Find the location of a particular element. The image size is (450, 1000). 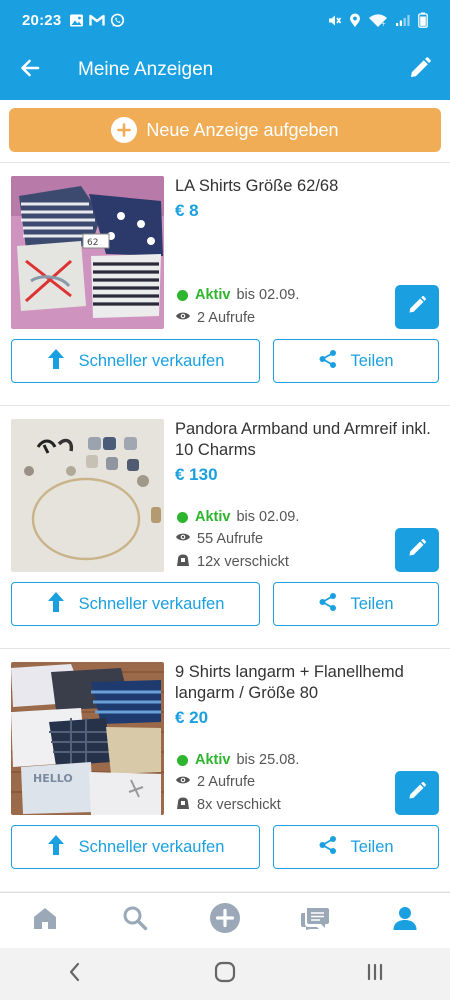

chevron-left-icon is located at coordinates (75, 974).